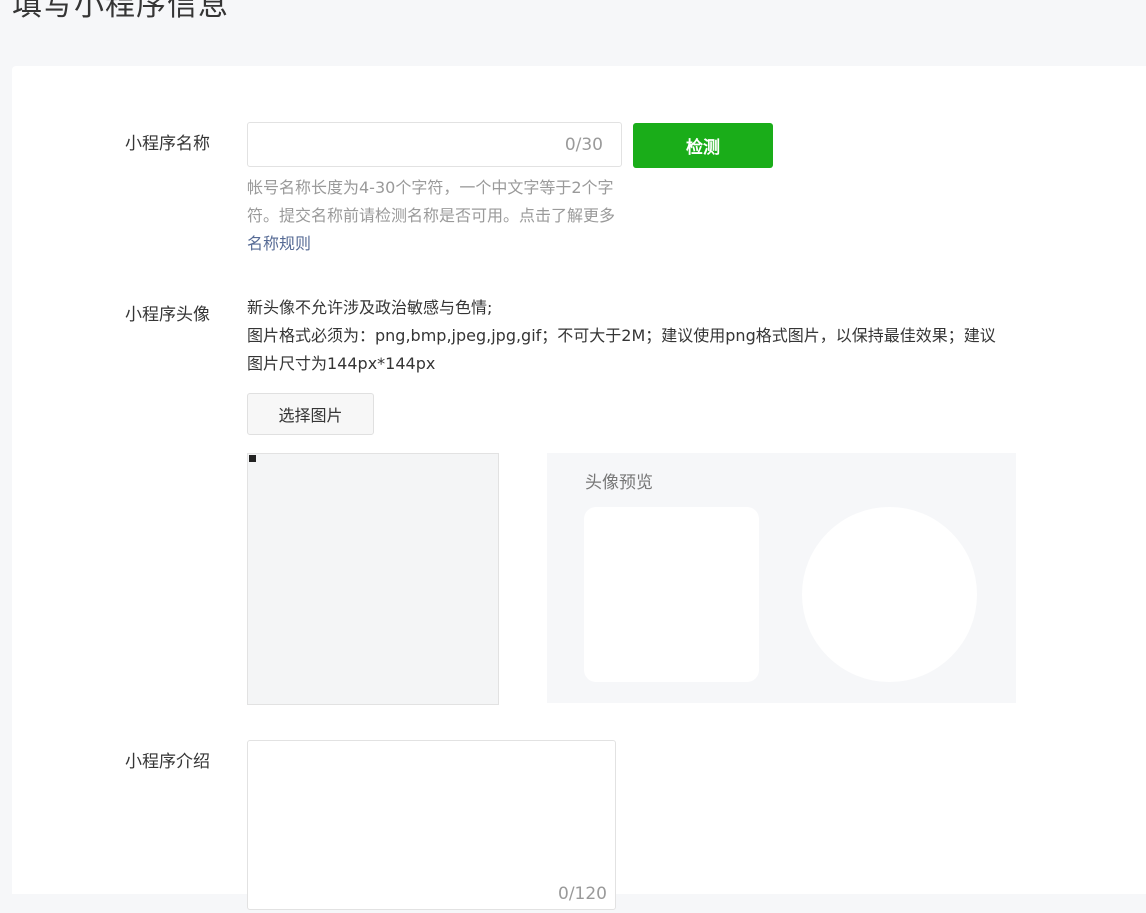 The image size is (1146, 913). I want to click on intro-input-wrapper: 0/120, so click(431, 825).